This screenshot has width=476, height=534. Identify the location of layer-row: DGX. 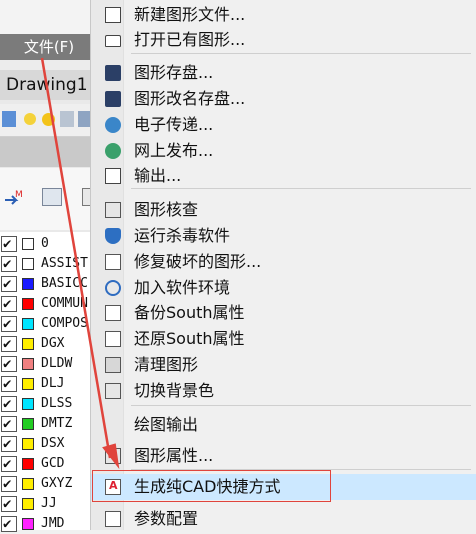
(50, 344).